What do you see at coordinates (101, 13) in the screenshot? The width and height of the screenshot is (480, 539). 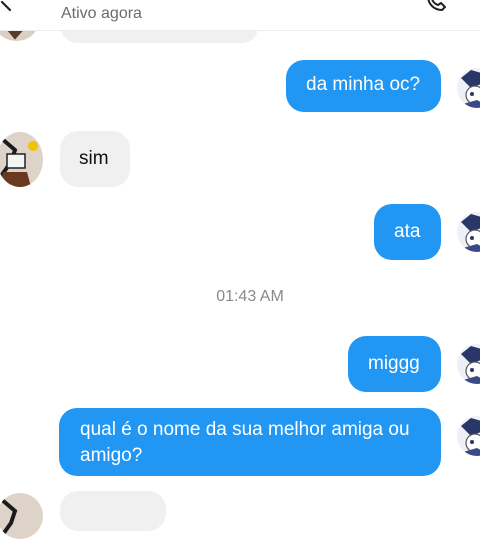 I see `active-status: Ativo agora` at bounding box center [101, 13].